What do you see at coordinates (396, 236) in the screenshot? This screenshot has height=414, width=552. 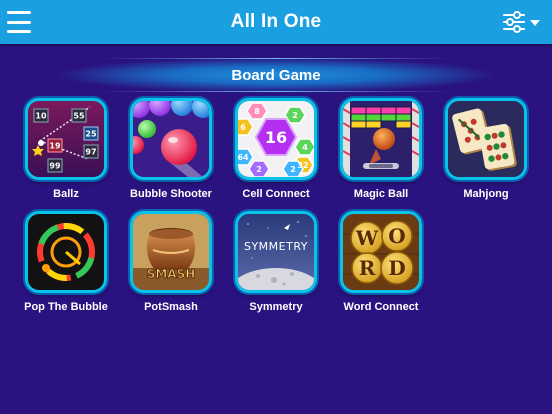 I see `word-tile-letter: O` at bounding box center [396, 236].